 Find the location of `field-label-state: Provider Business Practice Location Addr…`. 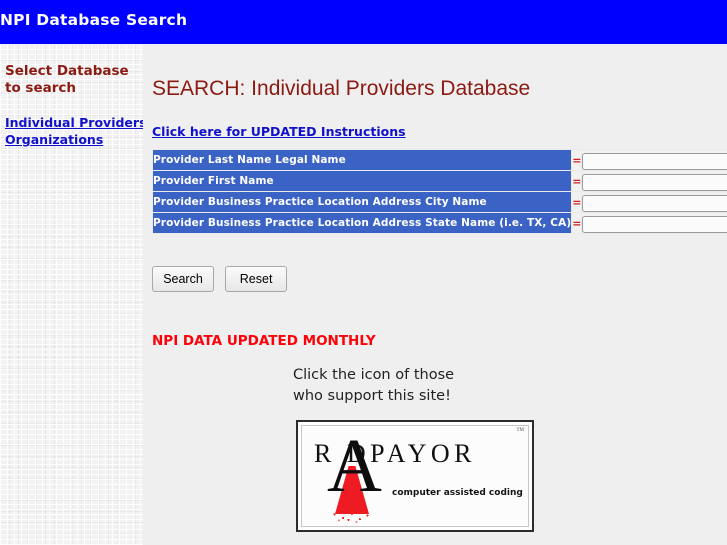

field-label-state: Provider Business Practice Location Addr… is located at coordinates (362, 223).